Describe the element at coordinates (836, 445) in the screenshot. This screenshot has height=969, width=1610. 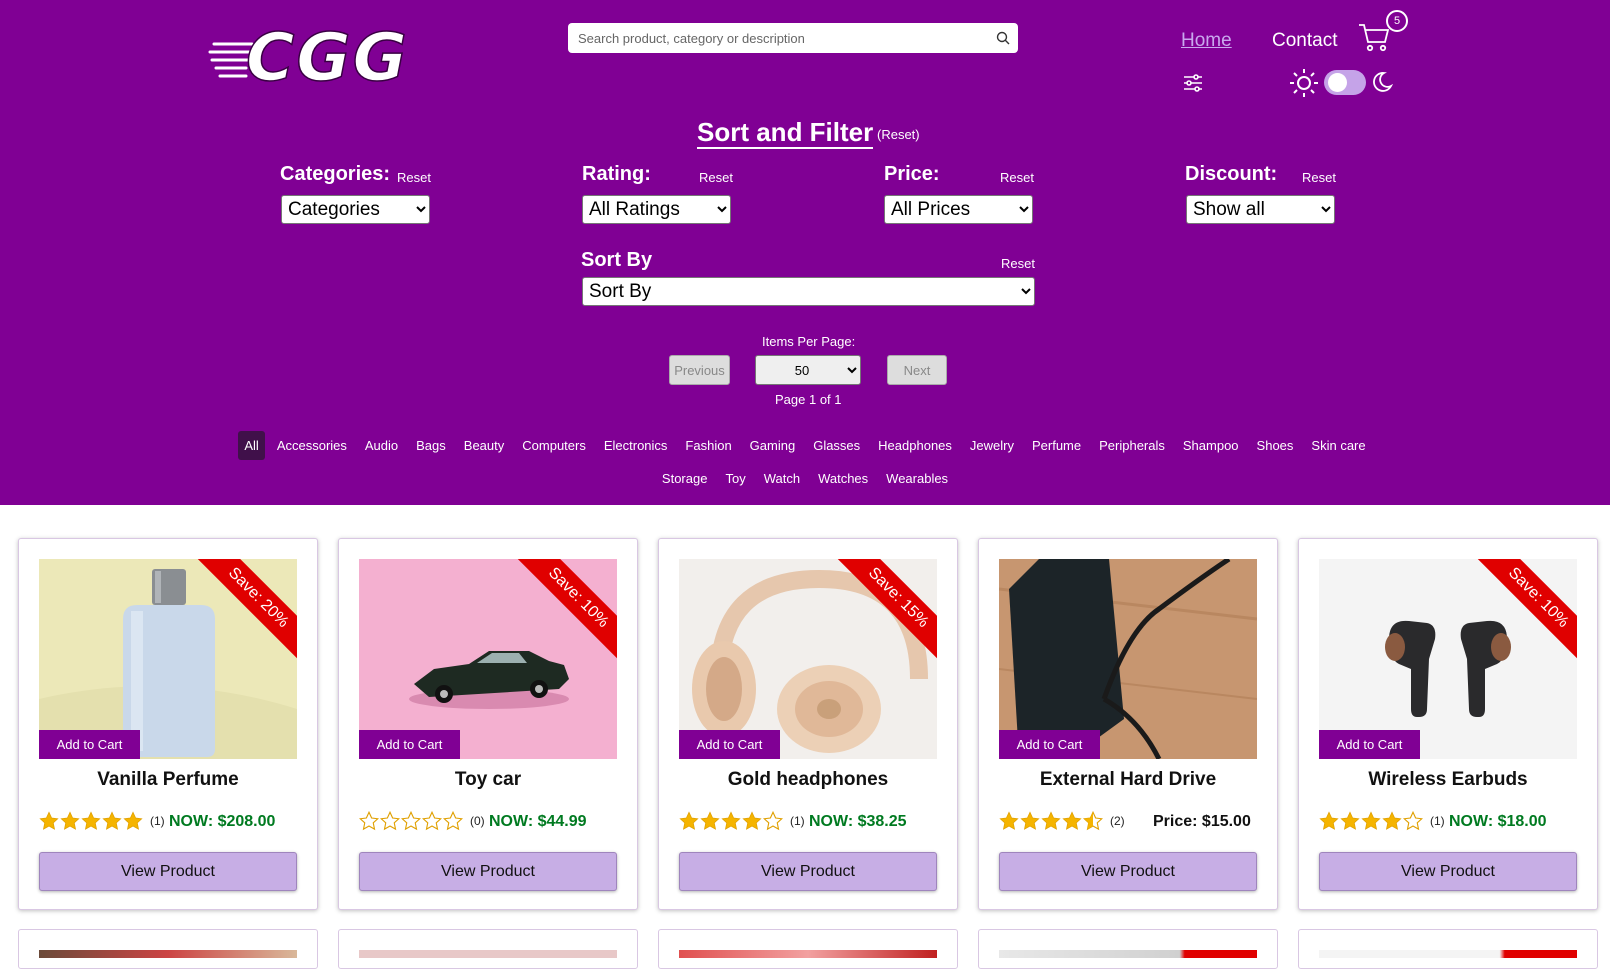
I see `category-tab-glasses: Glasses` at that location.